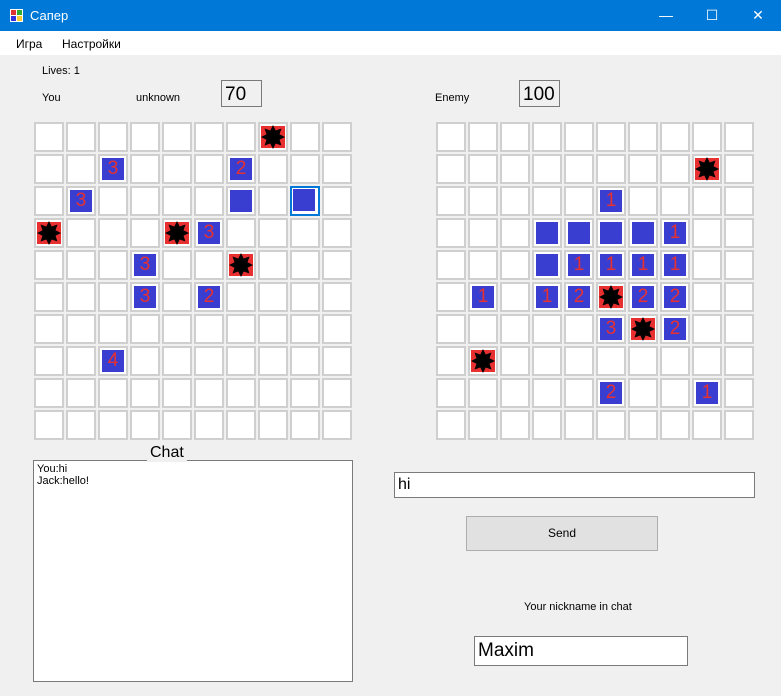 This screenshot has width=781, height=696. Describe the element at coordinates (666, 15) in the screenshot. I see `minimize-button: —` at that location.